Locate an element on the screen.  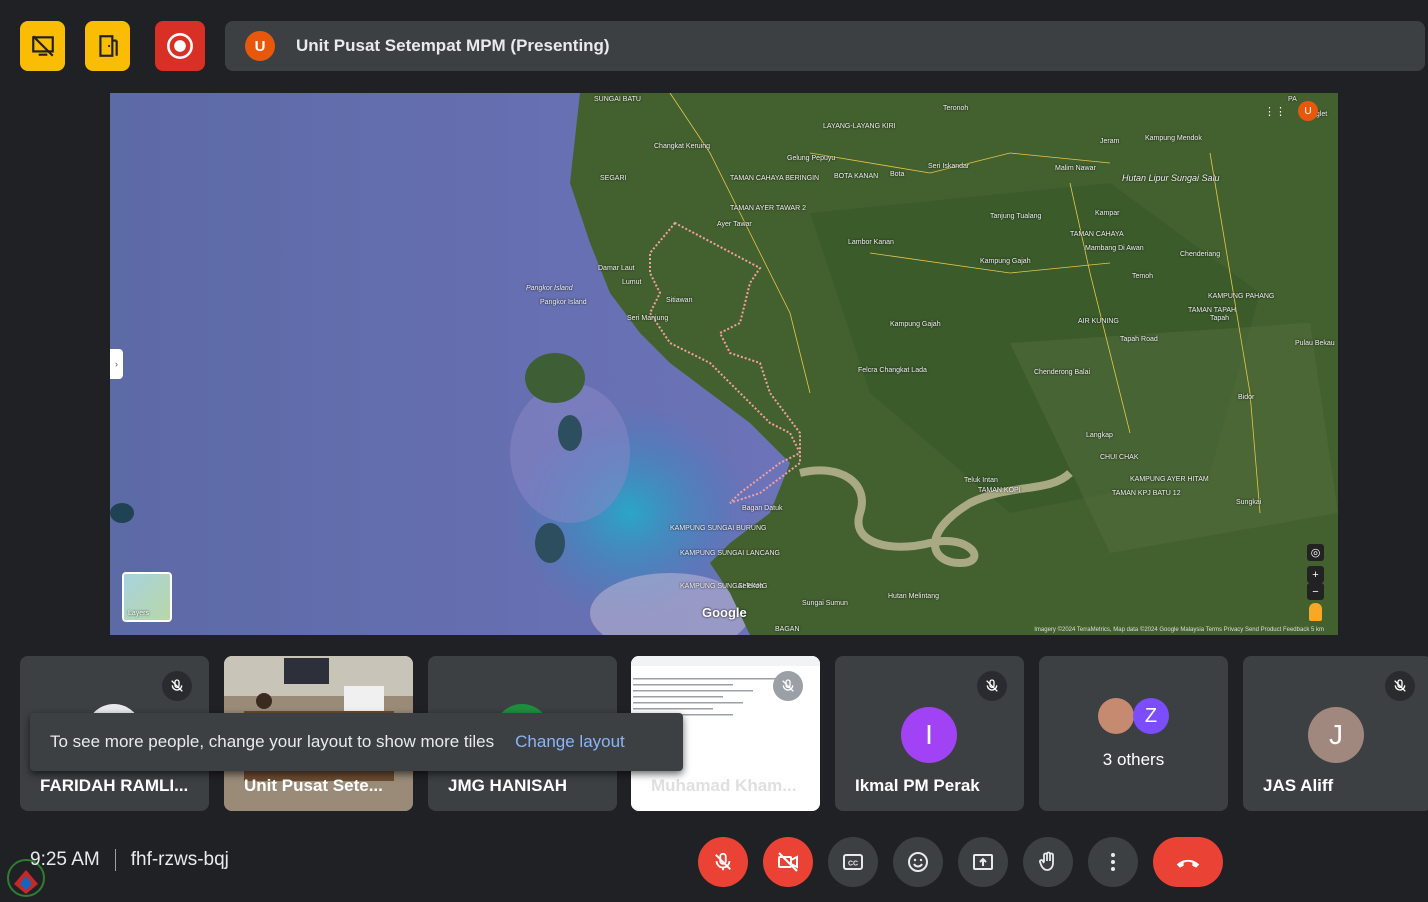
map-label: Sitiawan is located at coordinates (679, 300).